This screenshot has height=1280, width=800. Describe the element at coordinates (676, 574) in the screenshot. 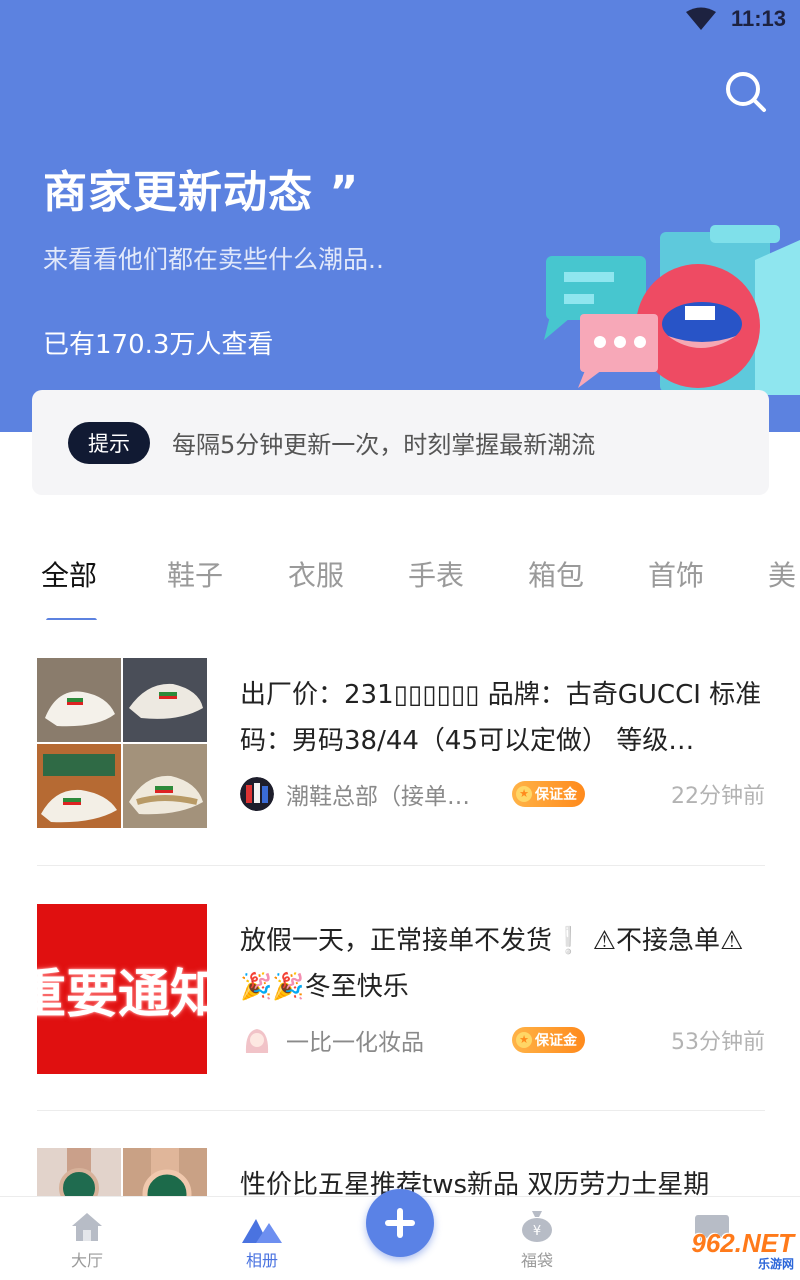

I see `tab-jewelry: 首饰` at that location.